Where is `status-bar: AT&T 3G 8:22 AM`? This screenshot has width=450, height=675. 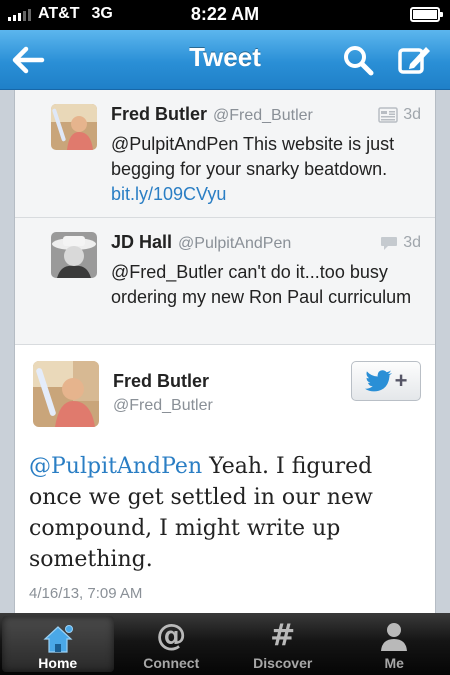
status-bar: AT&T 3G 8:22 AM is located at coordinates (225, 15).